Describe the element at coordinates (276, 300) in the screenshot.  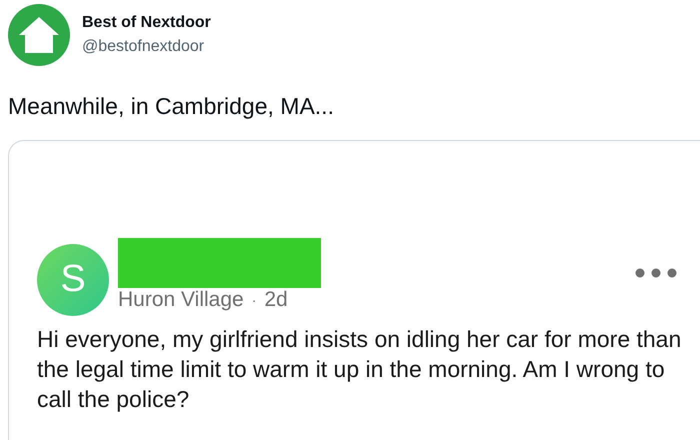
I see `post-time: 2d` at that location.